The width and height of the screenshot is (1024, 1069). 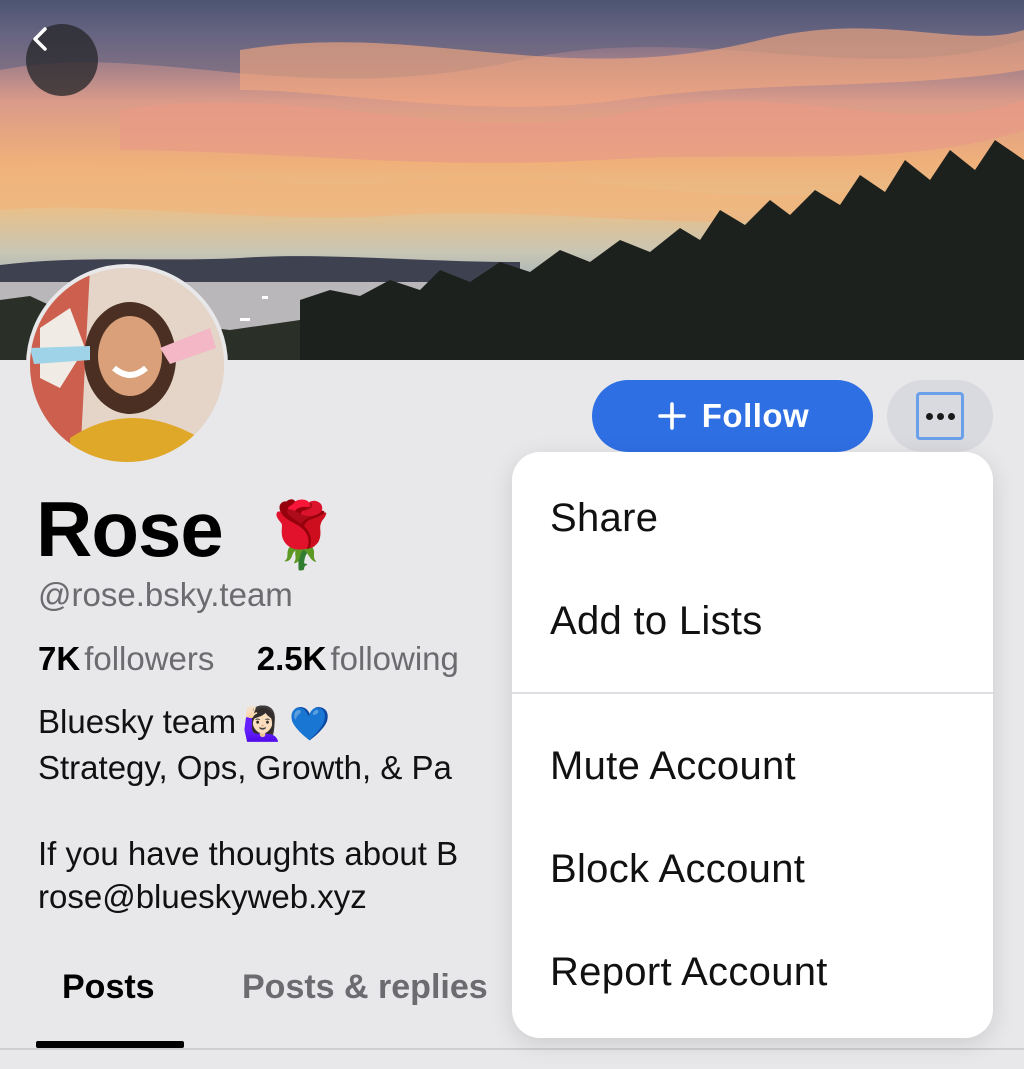 I want to click on plus-icon, so click(x=671, y=416).